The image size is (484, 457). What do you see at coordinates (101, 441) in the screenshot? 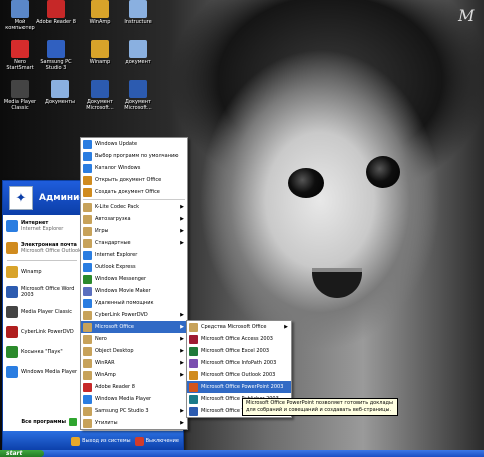
I see `logoff-button: Выход из системы` at bounding box center [101, 441].